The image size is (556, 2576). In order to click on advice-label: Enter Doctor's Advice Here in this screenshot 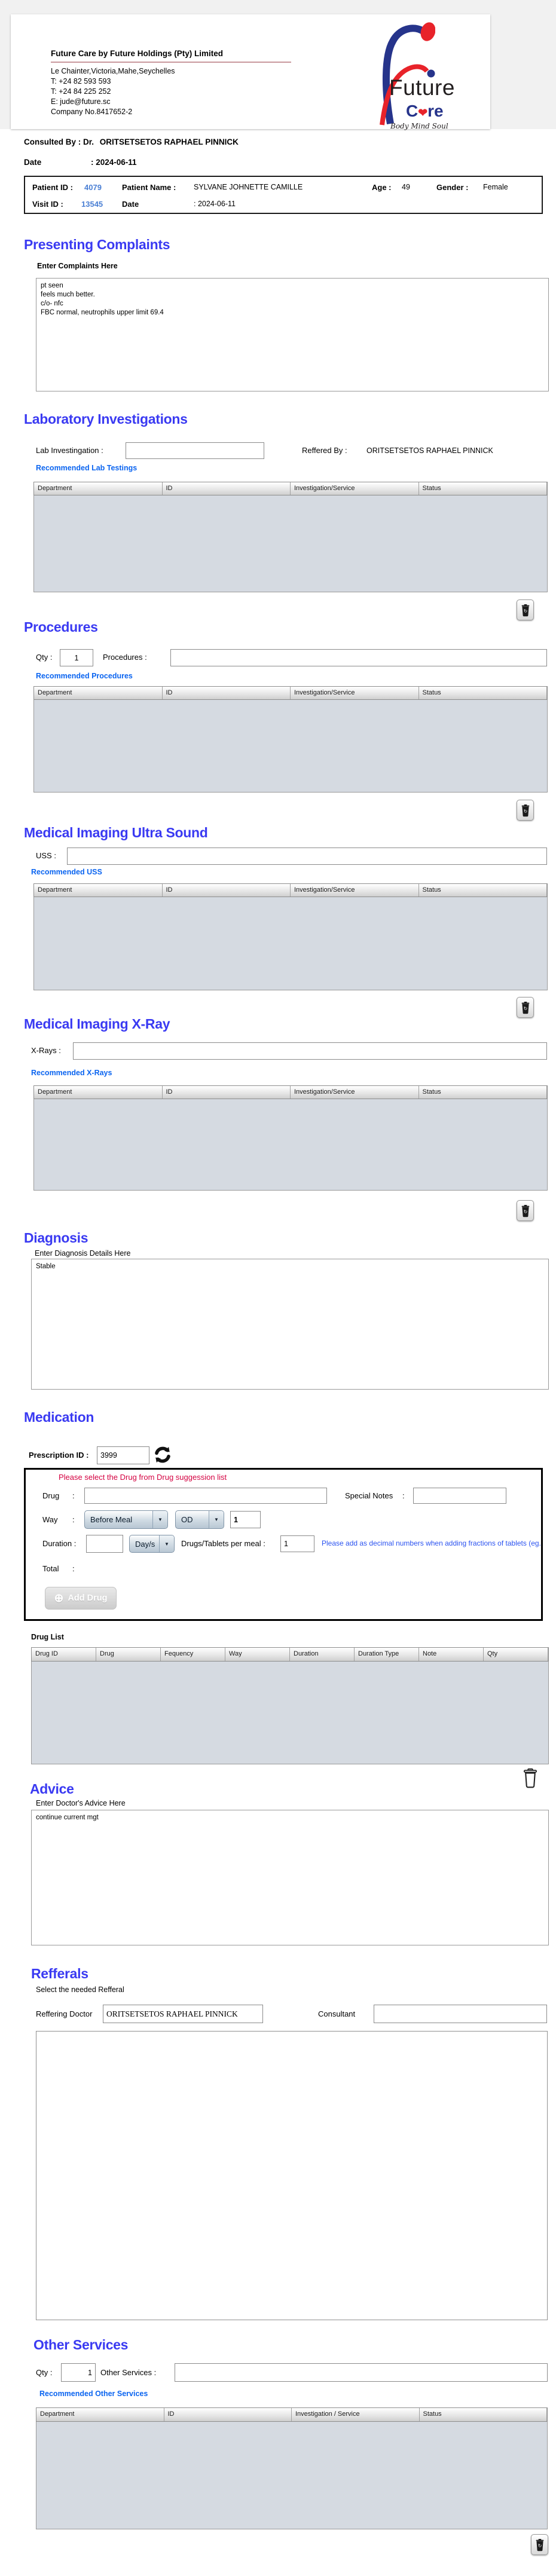, I will do `click(81, 1803)`.